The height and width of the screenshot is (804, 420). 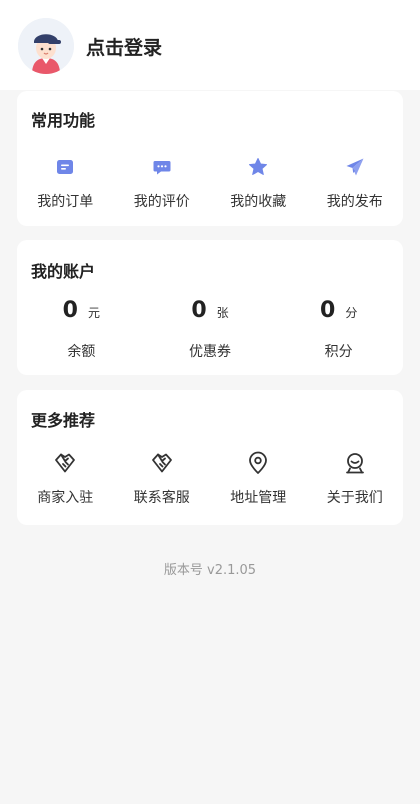 What do you see at coordinates (63, 420) in the screenshot?
I see `card-title: 更多推荐` at bounding box center [63, 420].